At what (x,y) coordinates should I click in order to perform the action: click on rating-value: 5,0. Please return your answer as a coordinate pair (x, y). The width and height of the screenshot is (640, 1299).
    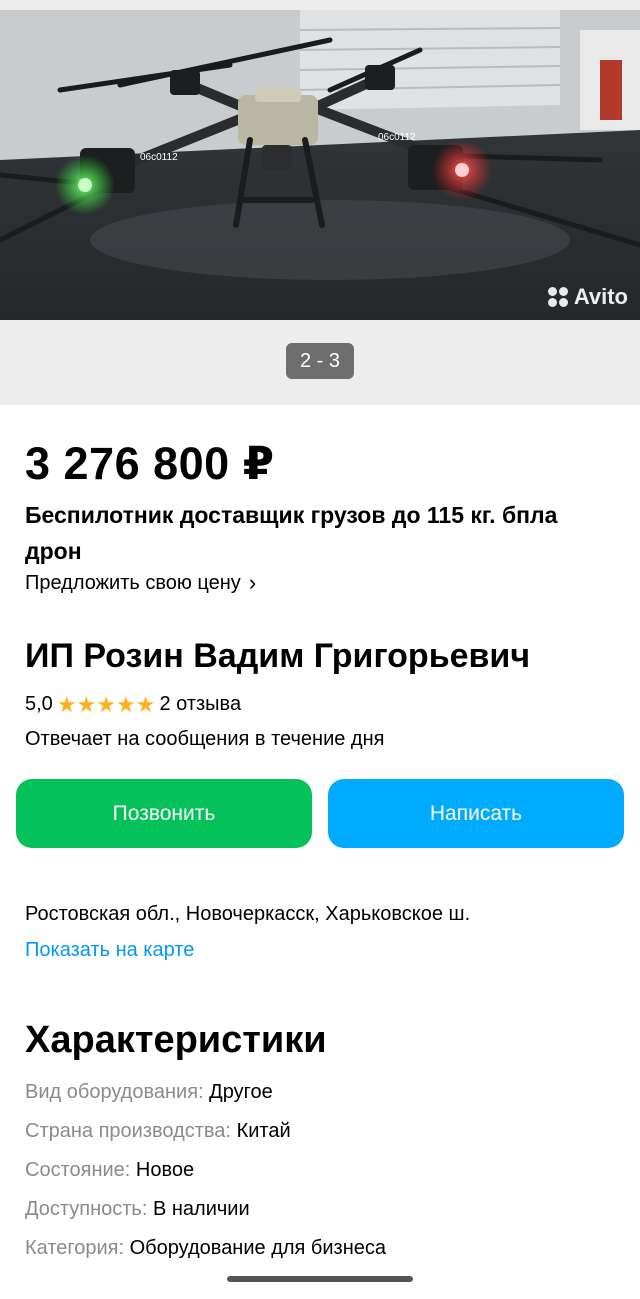
    Looking at the image, I should click on (39, 704).